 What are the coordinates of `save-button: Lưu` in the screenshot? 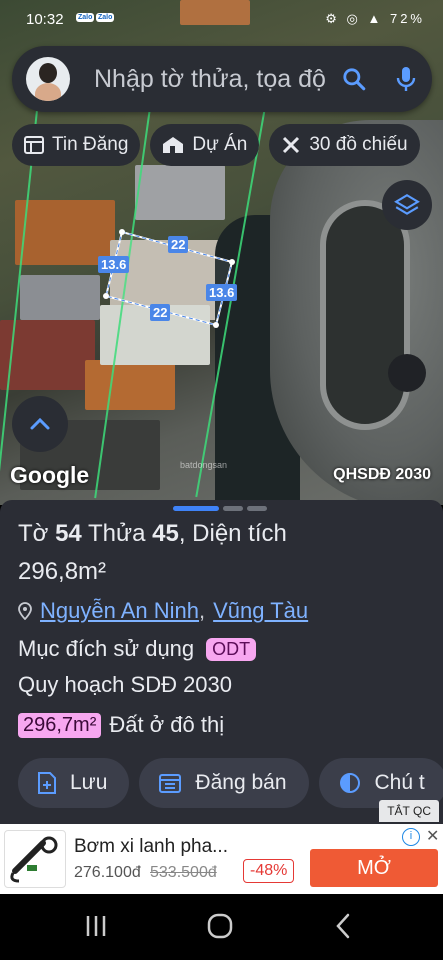 It's located at (74, 783).